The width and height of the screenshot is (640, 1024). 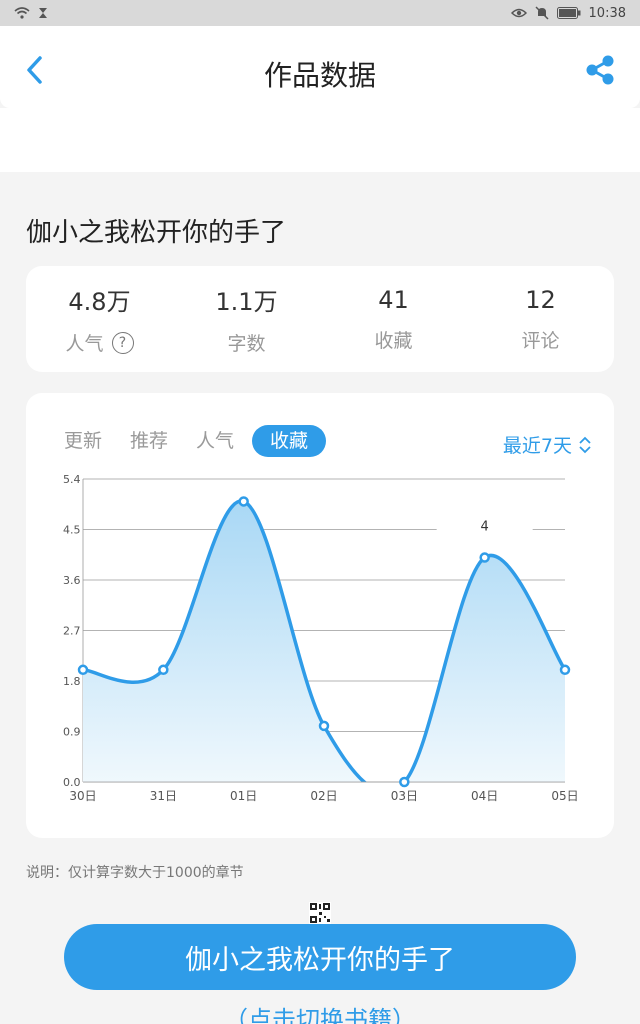 I want to click on stat-label: 人气 ?, so click(x=99, y=342).